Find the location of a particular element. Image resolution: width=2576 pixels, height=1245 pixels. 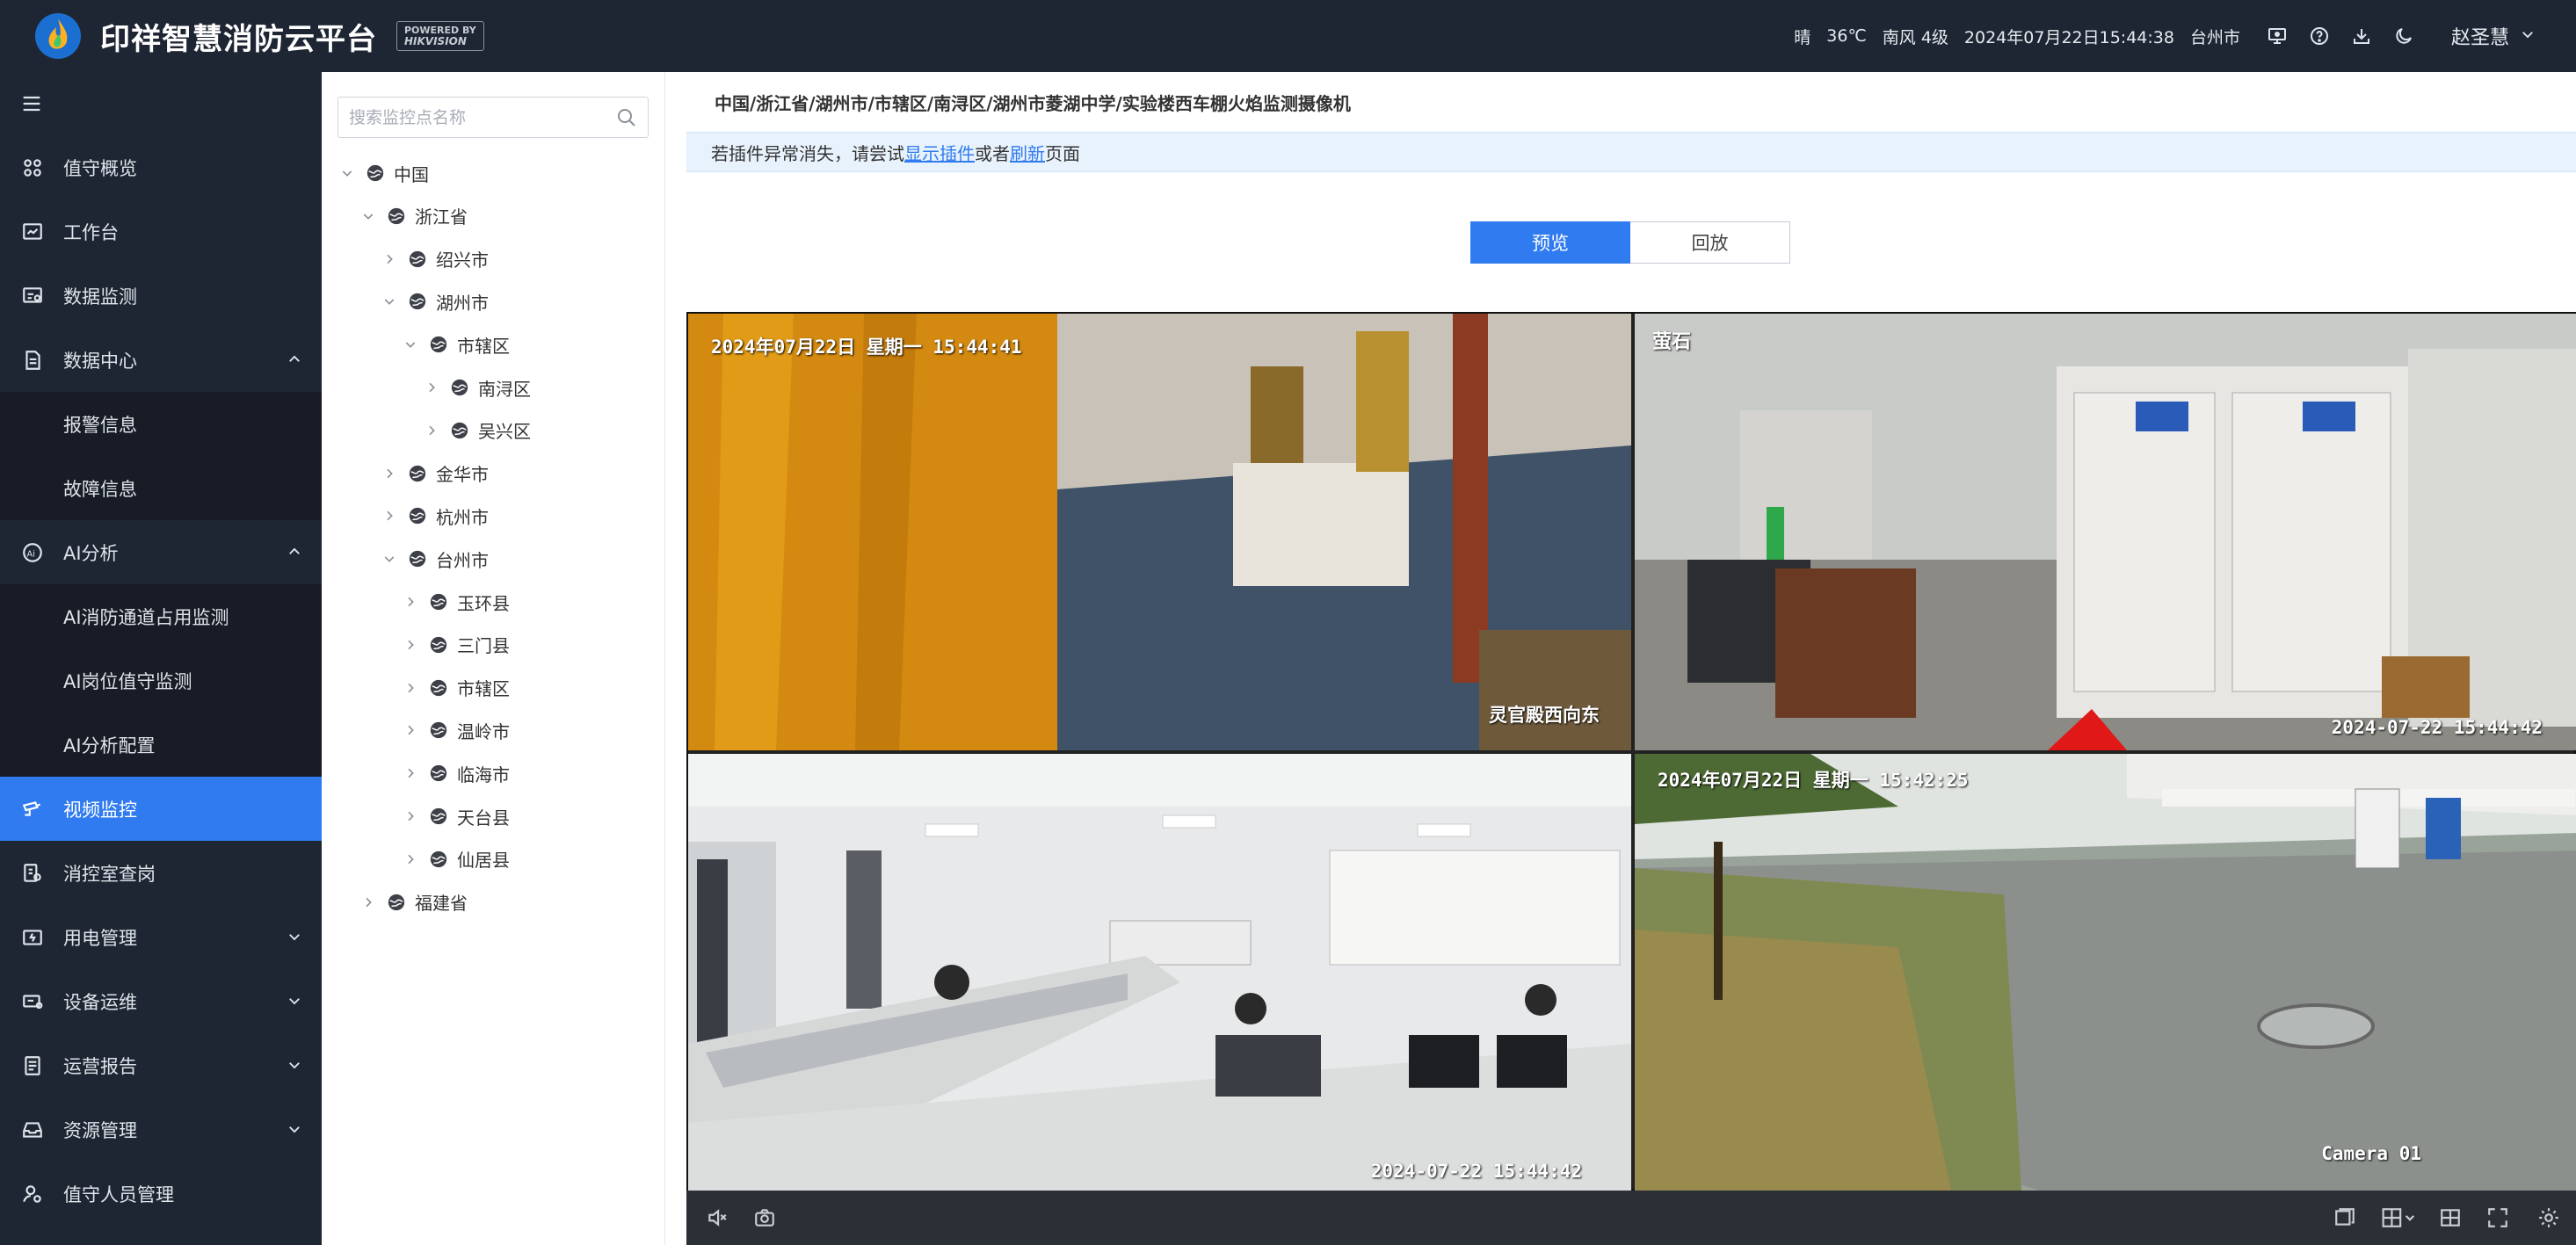

video-window-1: 2024年07月22日 星期一 15:44:41 灵官殿西向东 is located at coordinates (1159, 532).